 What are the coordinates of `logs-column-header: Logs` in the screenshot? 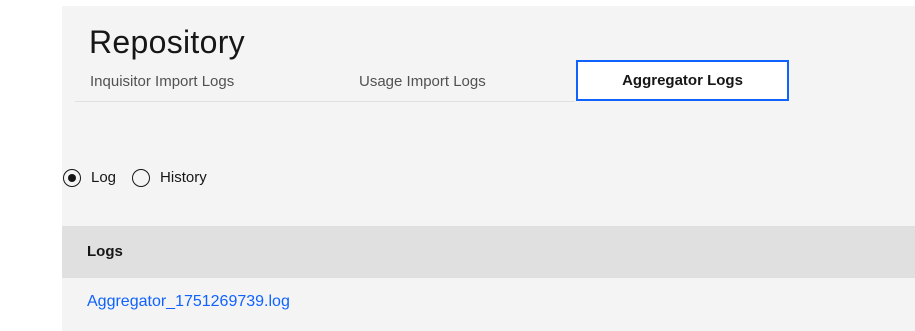 It's located at (105, 251).